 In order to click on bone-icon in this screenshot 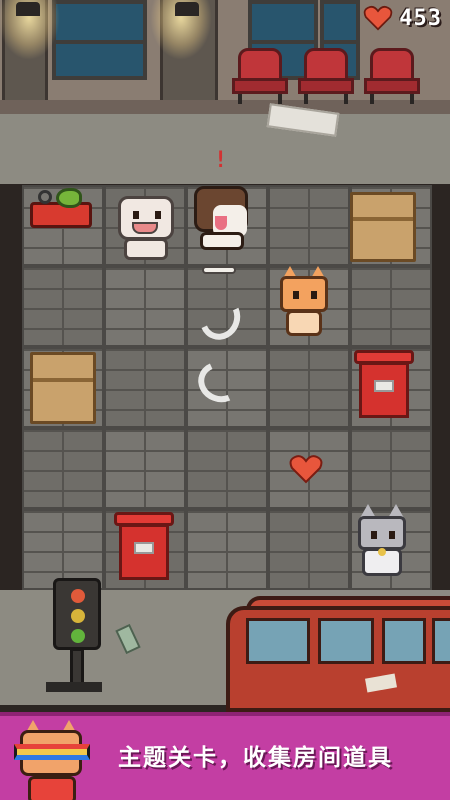, I will do `click(219, 270)`.